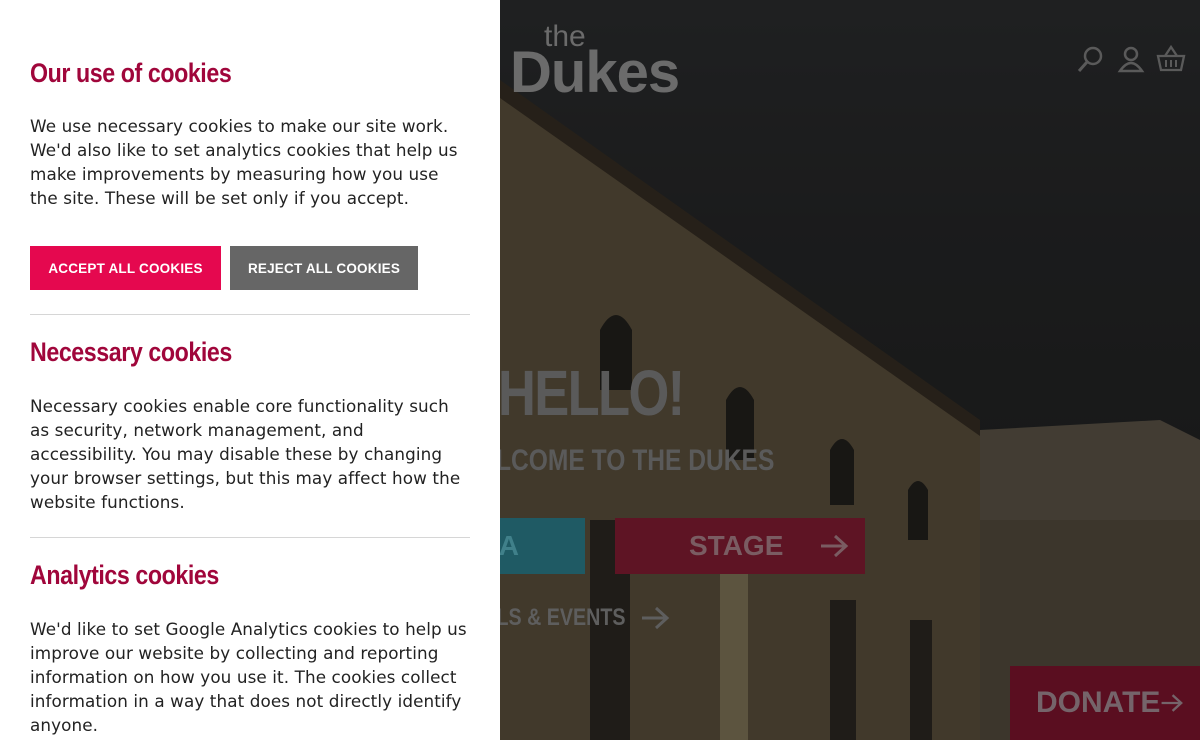  I want to click on necessary-cookies-title: Necessary cookies, so click(131, 352).